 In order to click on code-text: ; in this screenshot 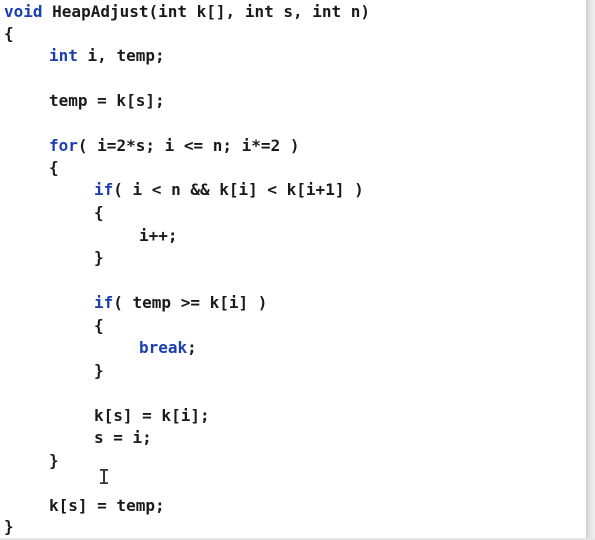, I will do `click(192, 347)`.